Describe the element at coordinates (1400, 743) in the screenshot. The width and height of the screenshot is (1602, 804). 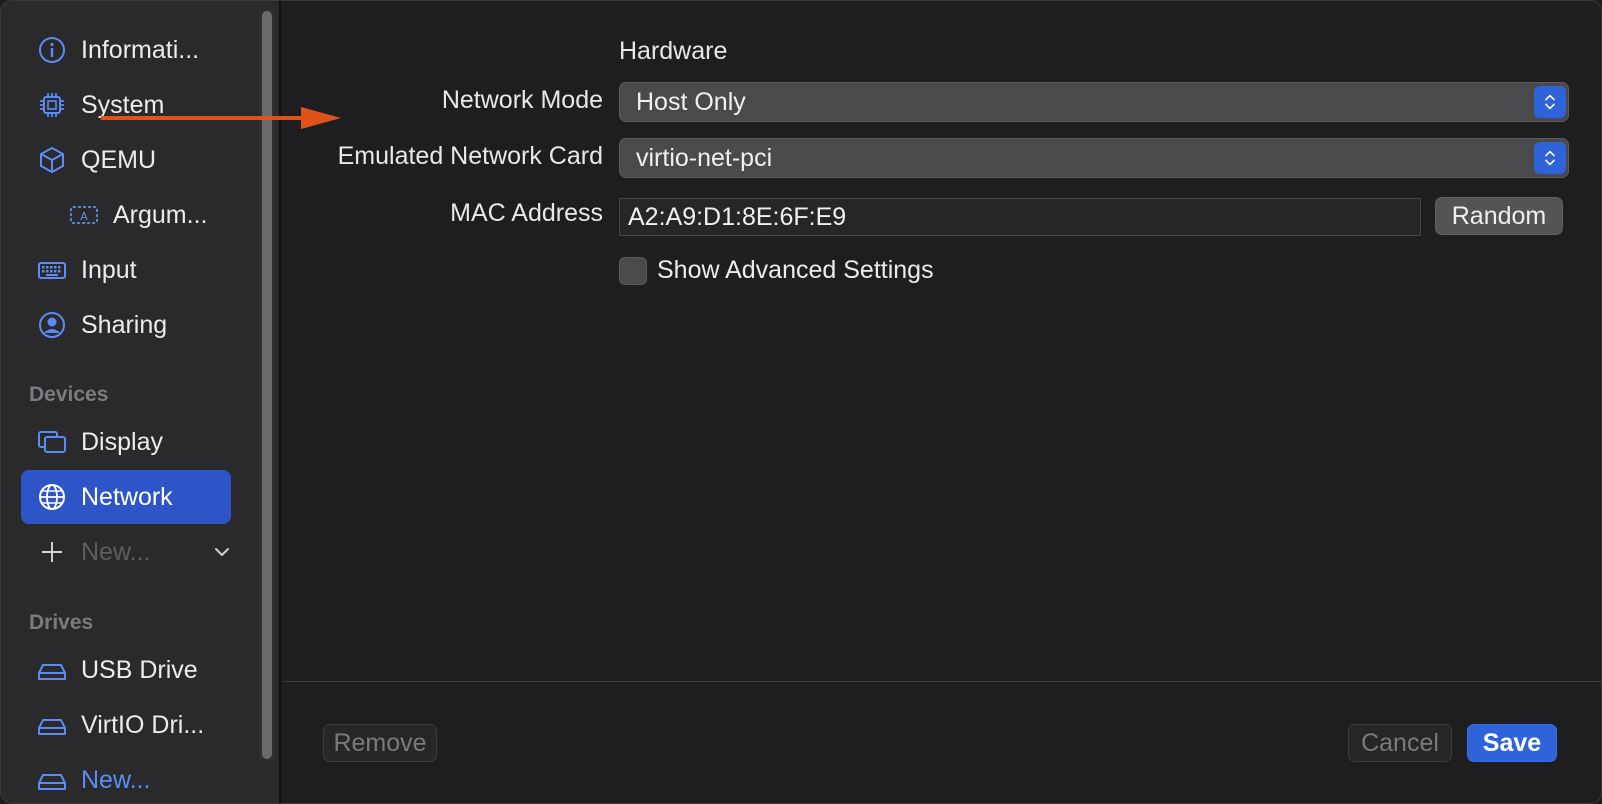
I see `cancel-button: Cancel` at that location.